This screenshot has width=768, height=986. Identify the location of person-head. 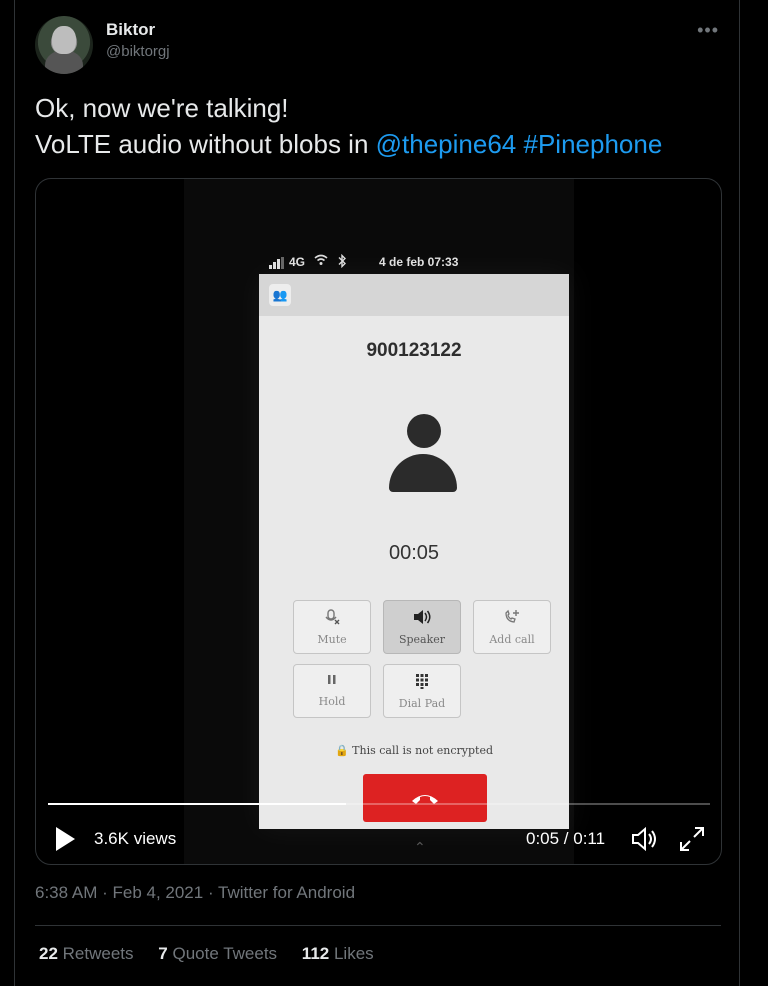
(424, 431).